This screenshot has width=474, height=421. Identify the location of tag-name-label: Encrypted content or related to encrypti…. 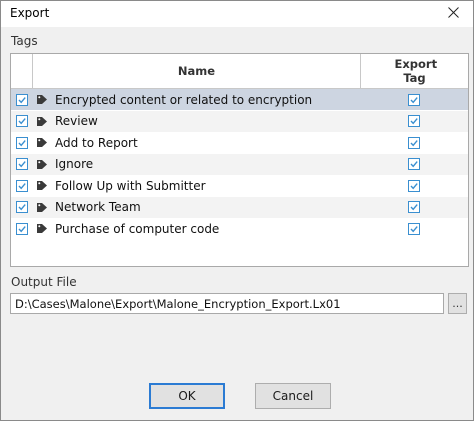
(184, 99).